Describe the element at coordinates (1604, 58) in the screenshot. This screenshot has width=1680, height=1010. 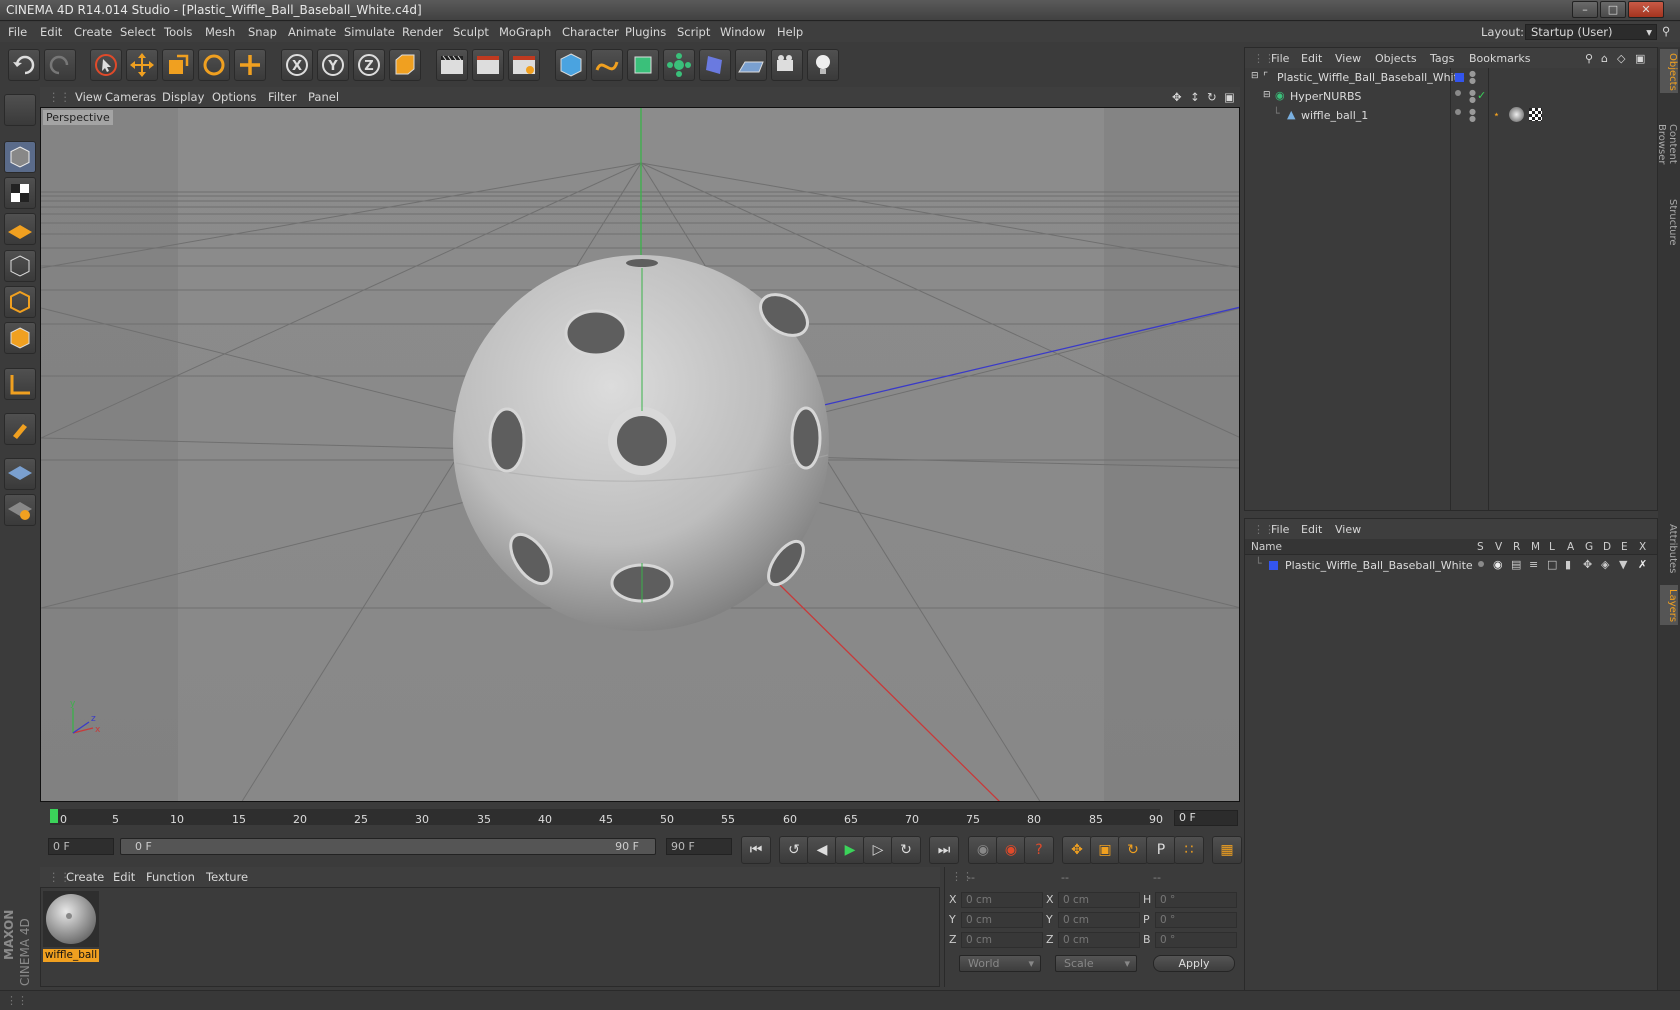
I see `home-icon: ⌂` at that location.